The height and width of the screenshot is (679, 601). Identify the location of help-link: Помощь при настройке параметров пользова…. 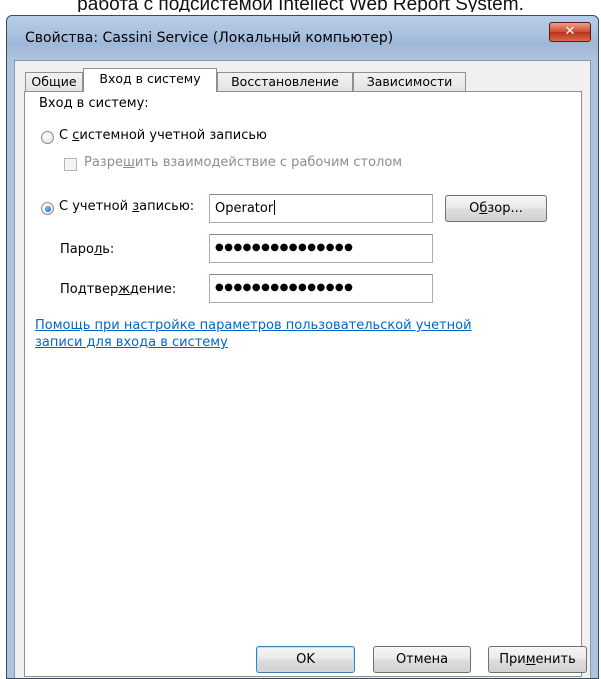
(253, 334).